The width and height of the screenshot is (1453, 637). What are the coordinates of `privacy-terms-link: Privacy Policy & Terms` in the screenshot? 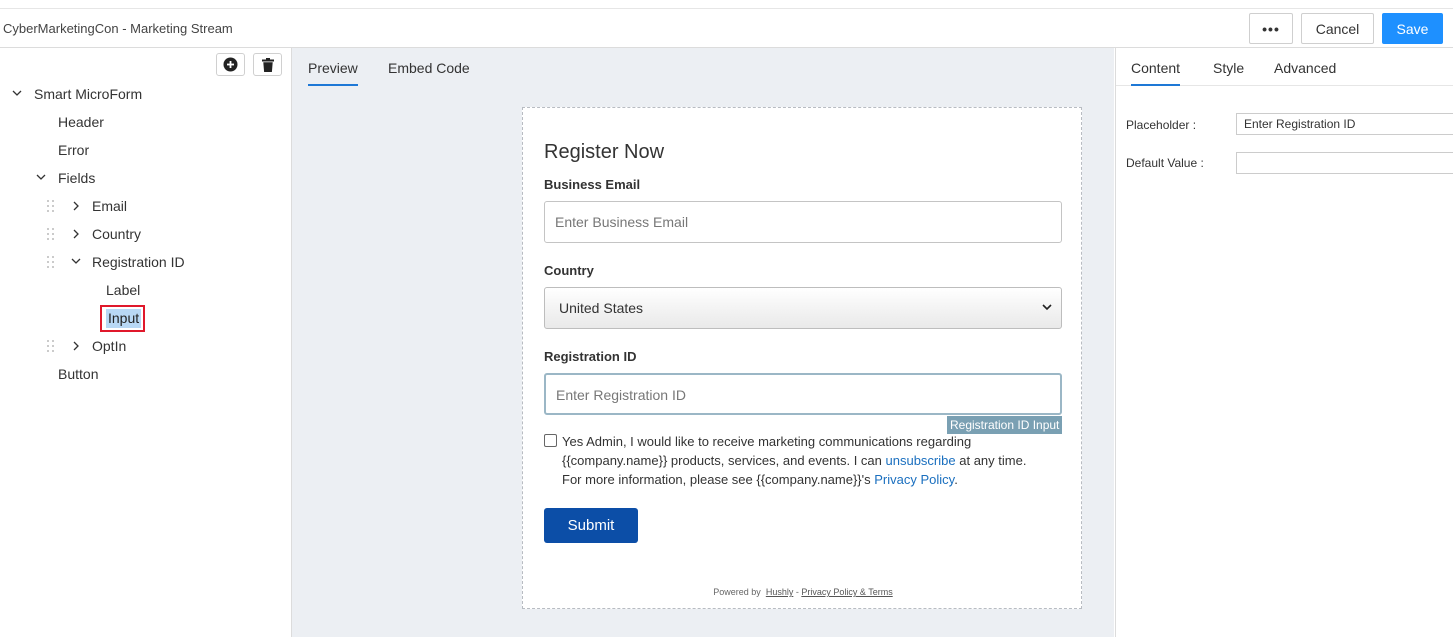 It's located at (846, 592).